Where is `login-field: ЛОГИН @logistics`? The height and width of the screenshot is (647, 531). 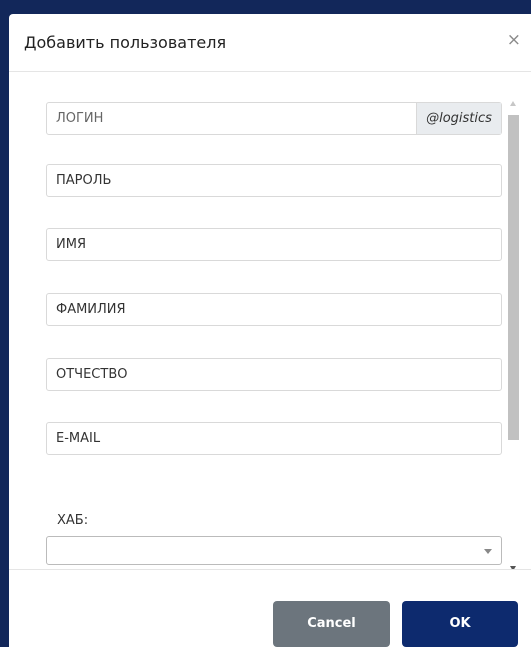
login-field: ЛОГИН @logistics is located at coordinates (274, 118).